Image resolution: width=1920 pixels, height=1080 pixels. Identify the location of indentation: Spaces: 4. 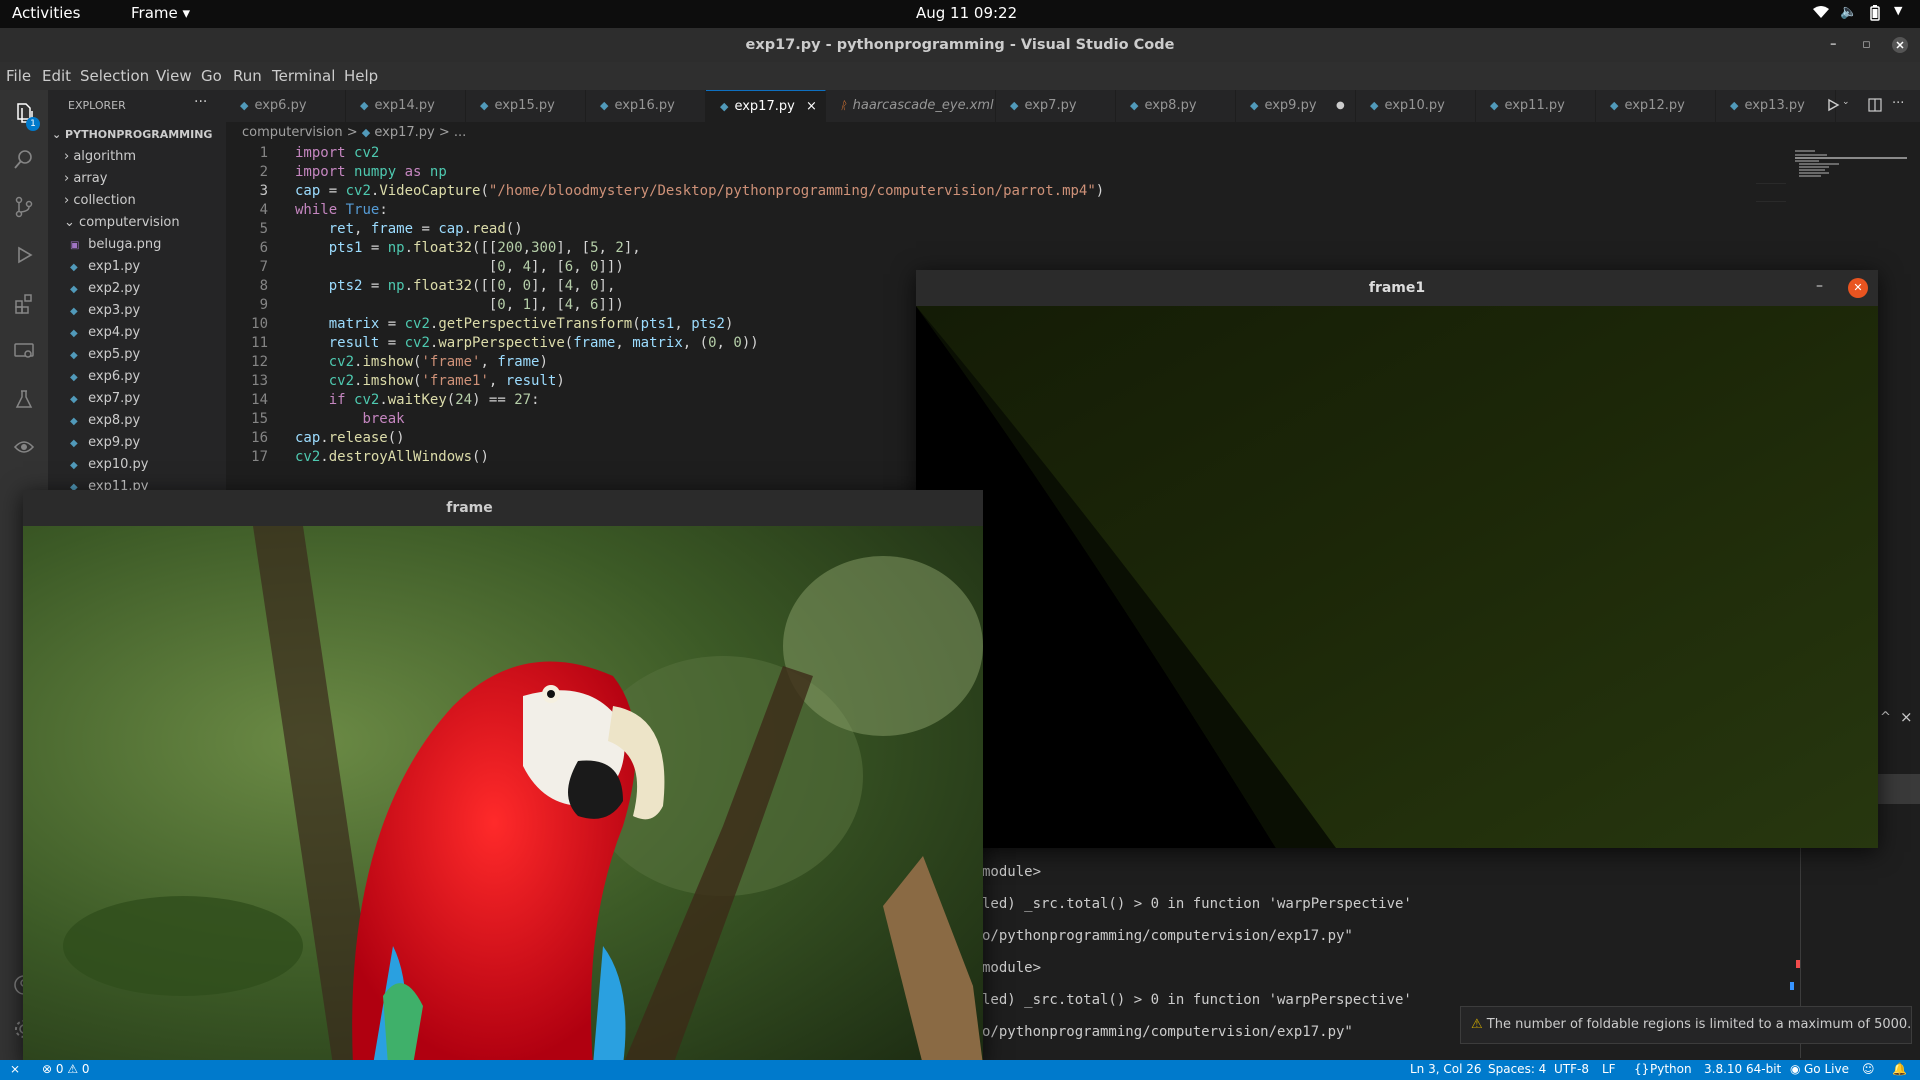
(1517, 1069).